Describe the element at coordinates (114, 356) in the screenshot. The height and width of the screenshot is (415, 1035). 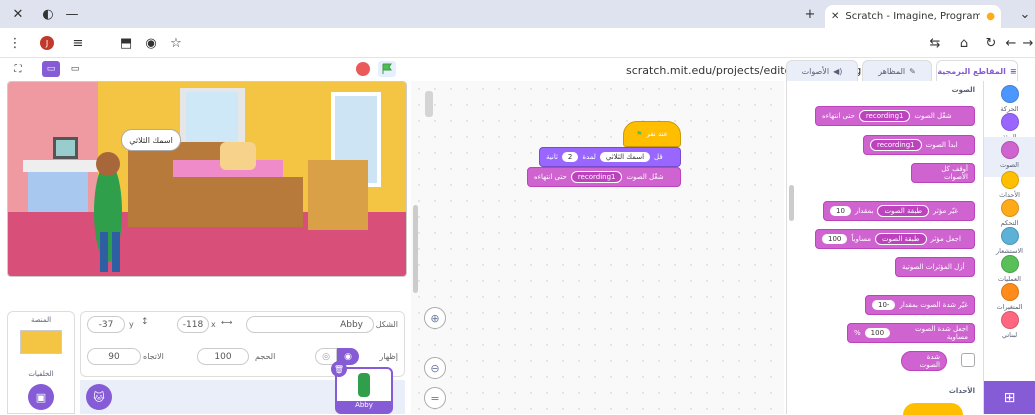
I see `direction-input: 90` at that location.